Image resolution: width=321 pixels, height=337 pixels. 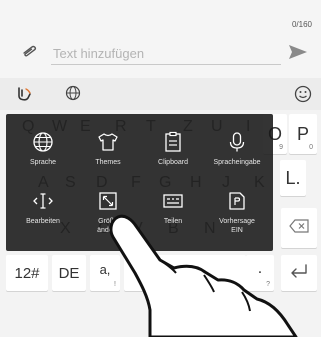 I want to click on menu-item-label: Spracheingabe, so click(x=237, y=162).